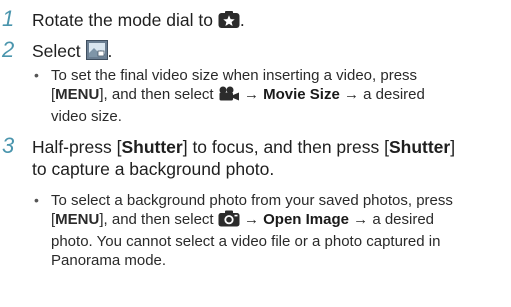  What do you see at coordinates (268, 21) in the screenshot?
I see `step-text: Rotate the mode dial to .` at bounding box center [268, 21].